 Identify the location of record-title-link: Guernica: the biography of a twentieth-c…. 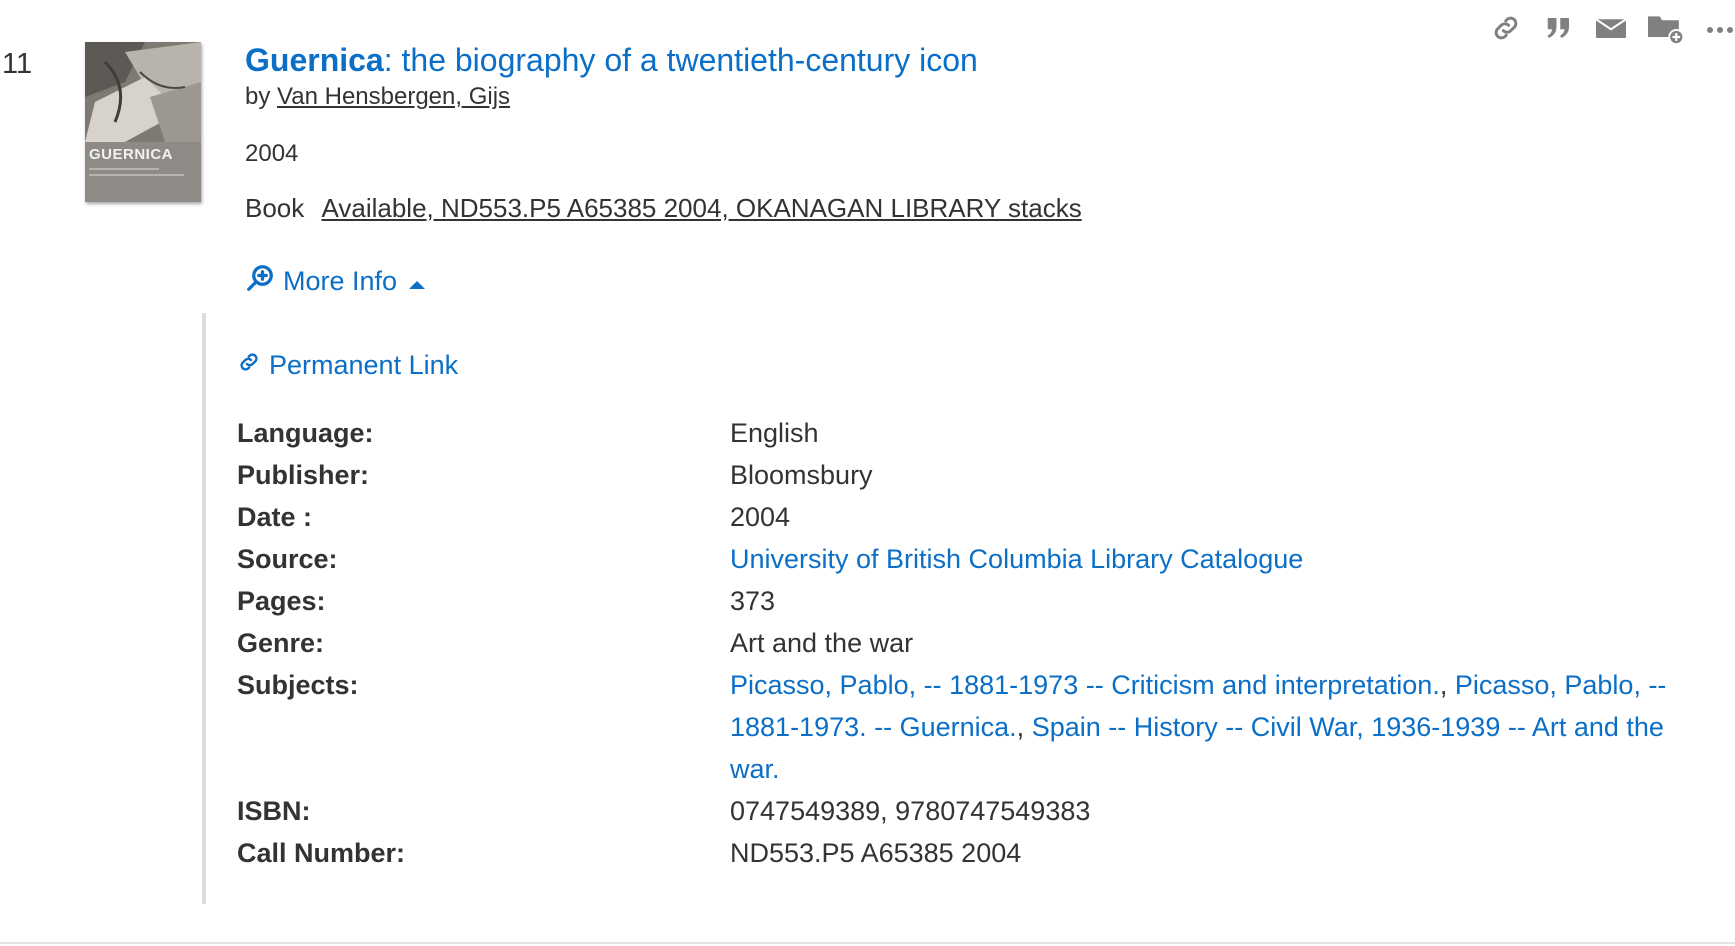
(611, 60).